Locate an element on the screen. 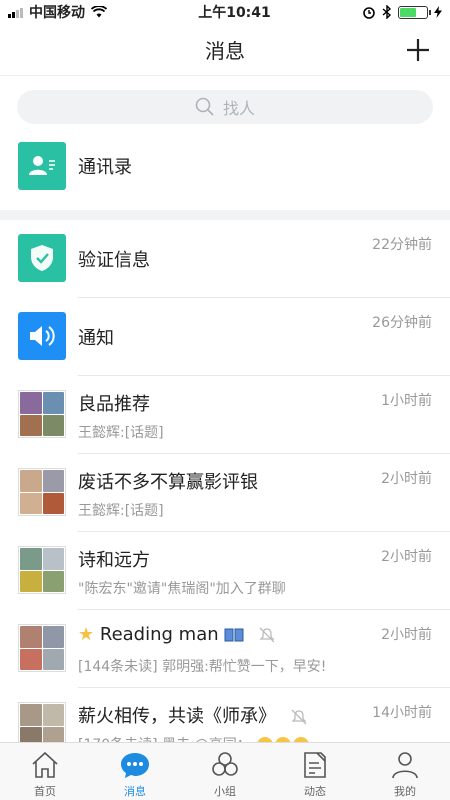 This screenshot has height=800, width=450. item-time: 22分钟前 is located at coordinates (402, 245).